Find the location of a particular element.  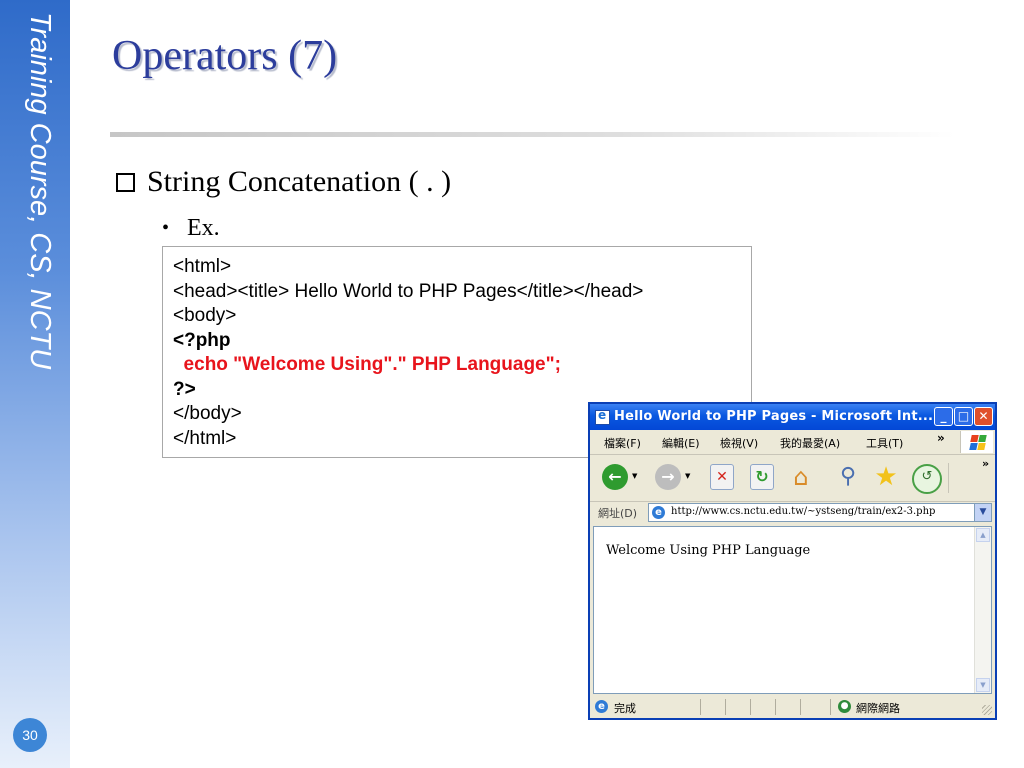

menu-file: 檔案(F) is located at coordinates (622, 443).